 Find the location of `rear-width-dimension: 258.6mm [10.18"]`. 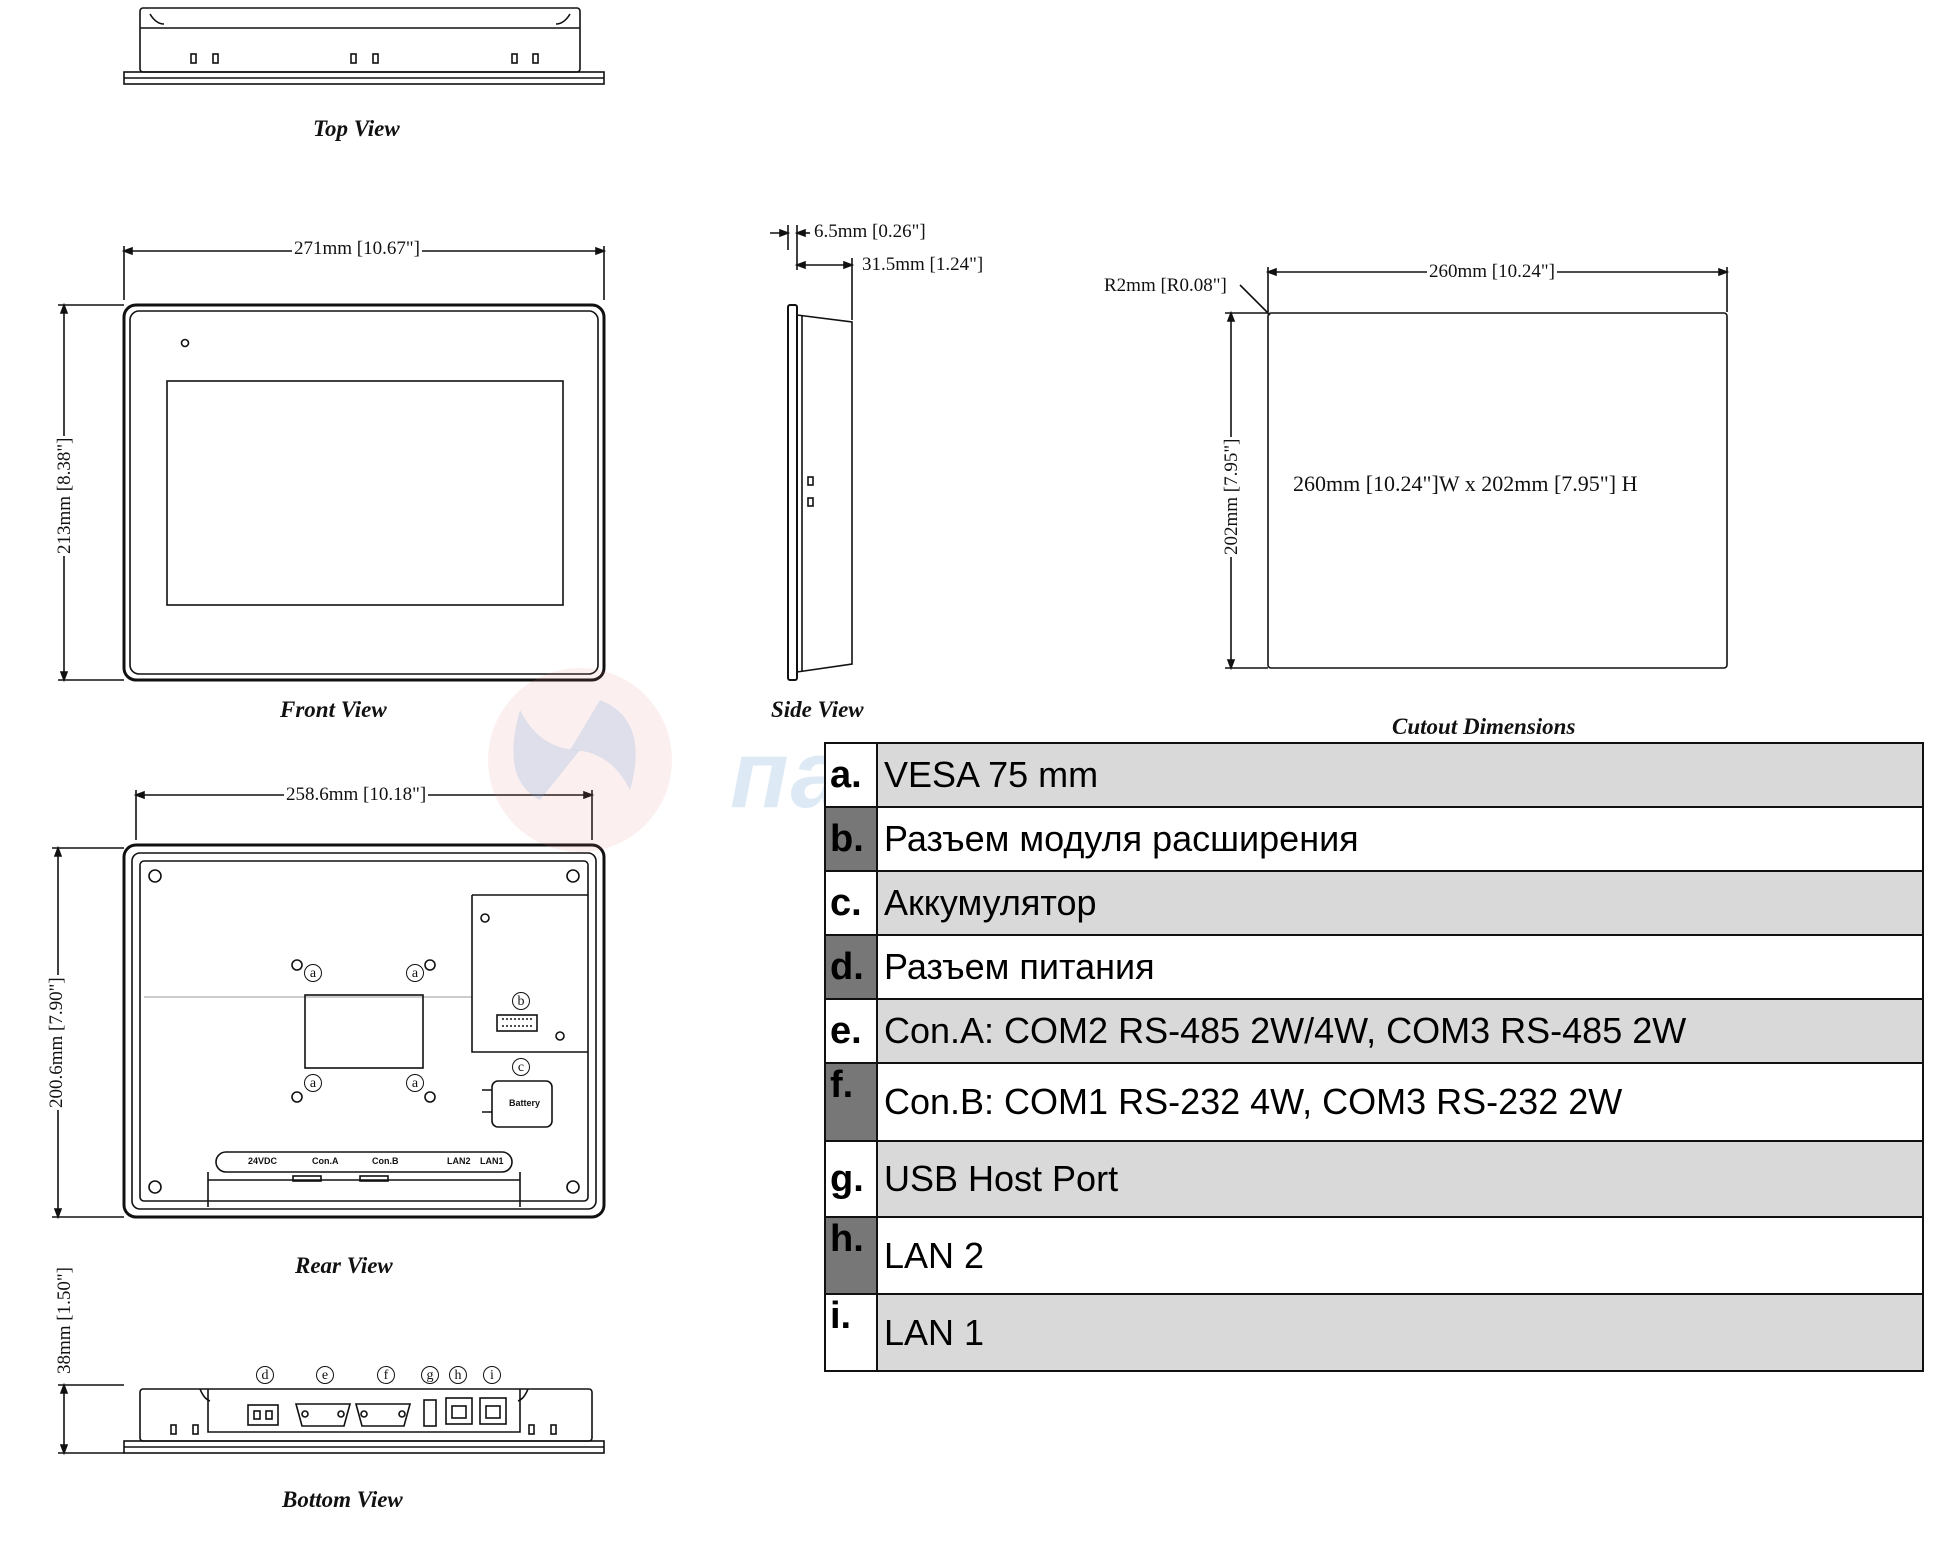

rear-width-dimension: 258.6mm [10.18"] is located at coordinates (356, 794).